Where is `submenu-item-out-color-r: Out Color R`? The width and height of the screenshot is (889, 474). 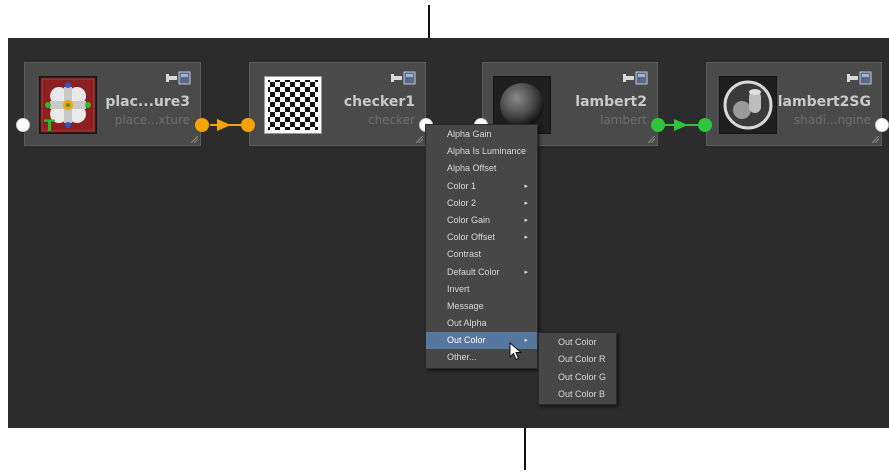
submenu-item-out-color-r: Out Color R is located at coordinates (577, 359).